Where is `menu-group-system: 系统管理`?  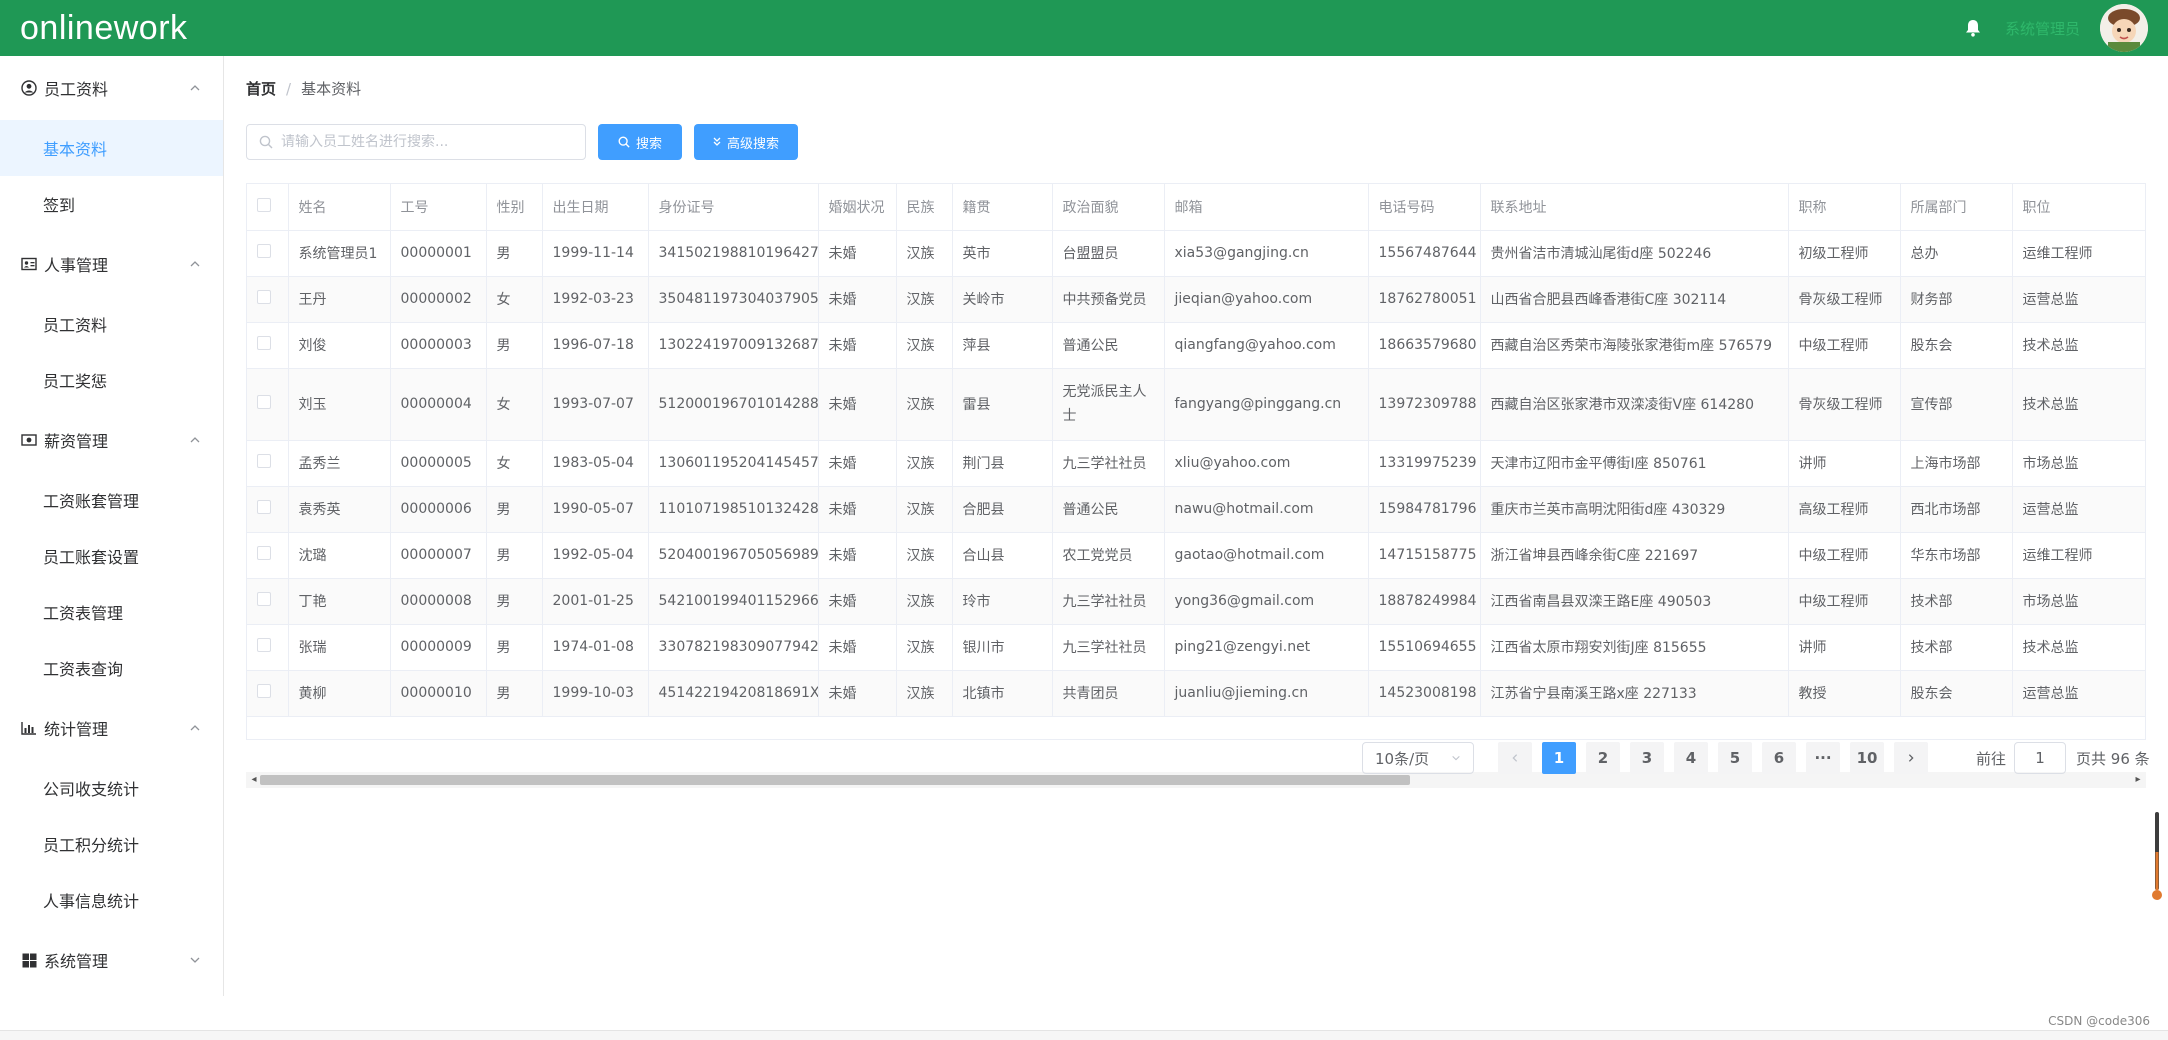 menu-group-system: 系统管理 is located at coordinates (111, 960).